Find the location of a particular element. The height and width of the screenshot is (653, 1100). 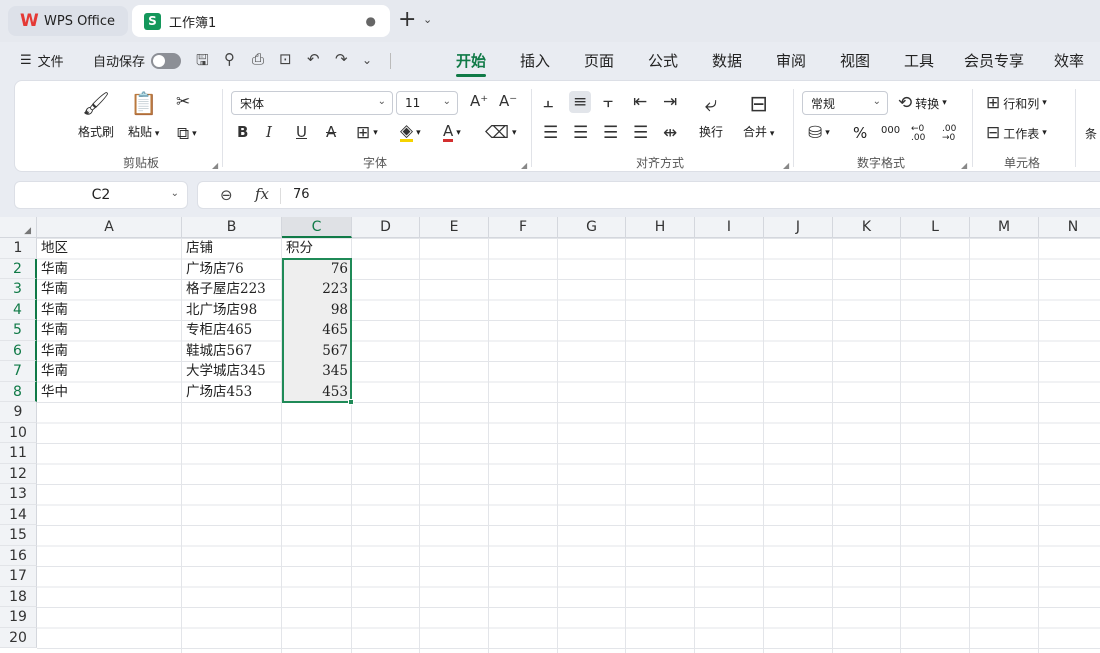

clear-format-button: ⌫ ▾ is located at coordinates (501, 133).